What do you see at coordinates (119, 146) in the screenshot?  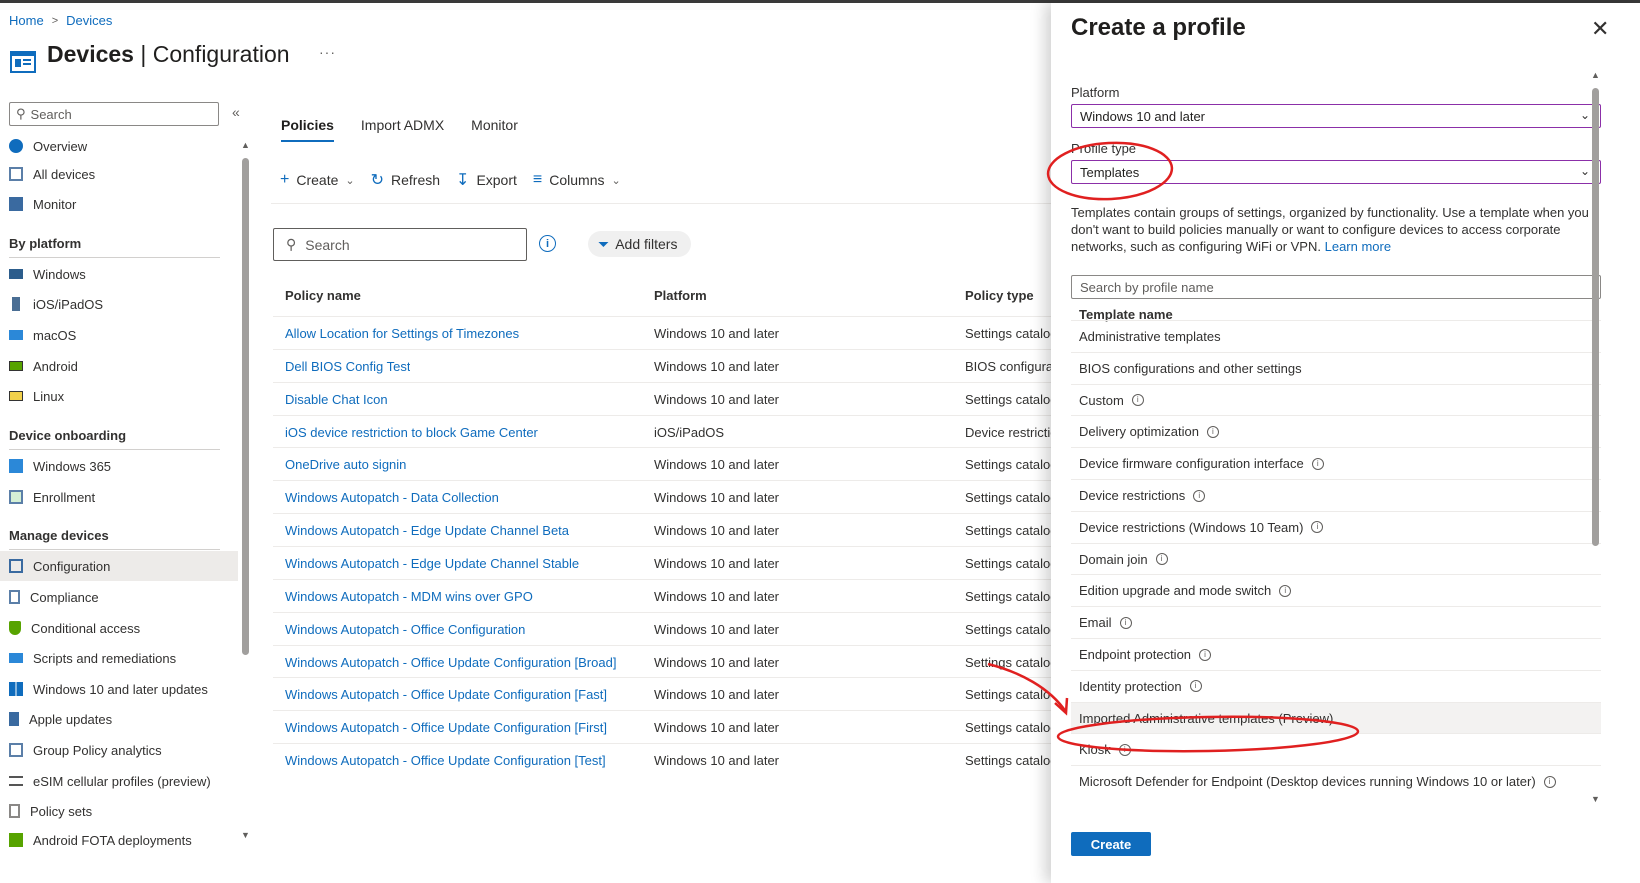 I see `sidebar-item-overview: Overview` at bounding box center [119, 146].